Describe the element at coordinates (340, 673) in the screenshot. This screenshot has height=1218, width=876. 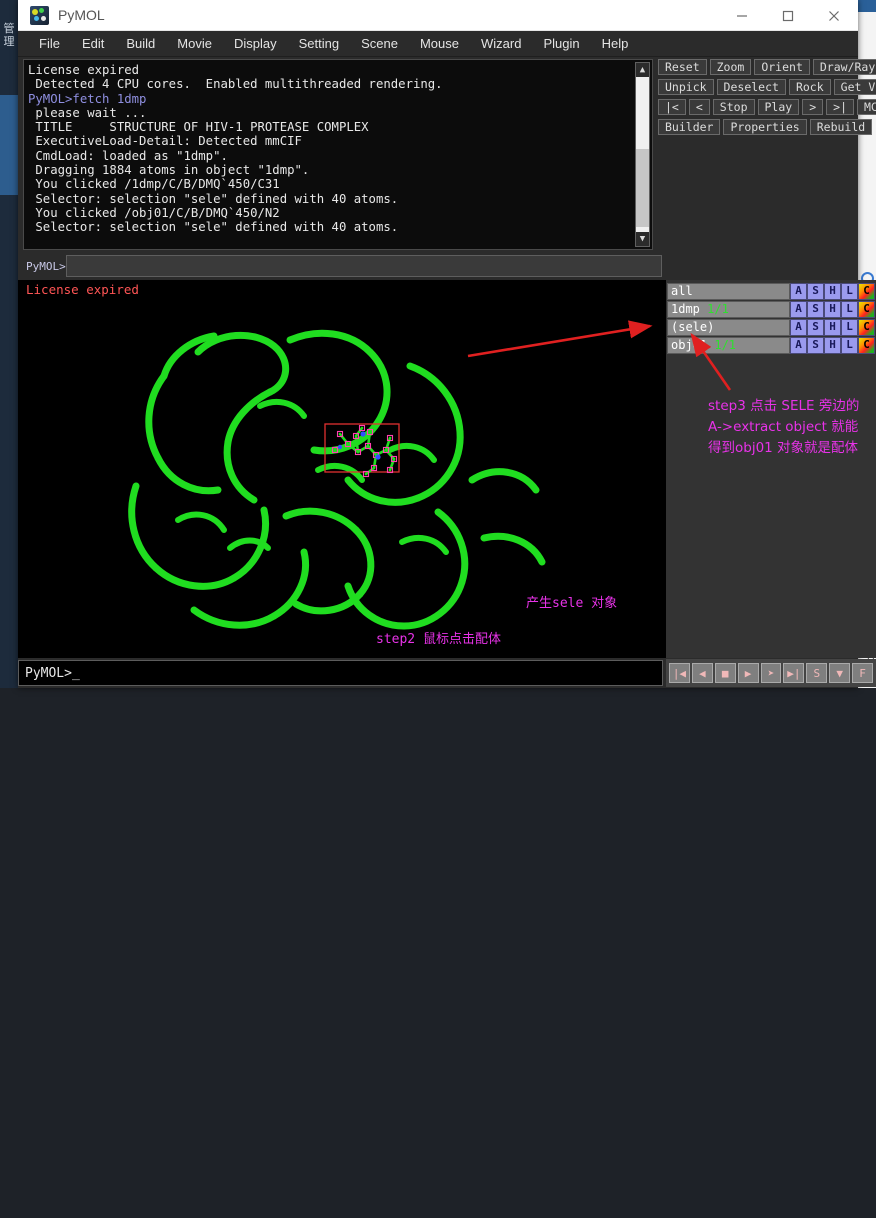
I see `status-bar: PyMOL>_` at that location.